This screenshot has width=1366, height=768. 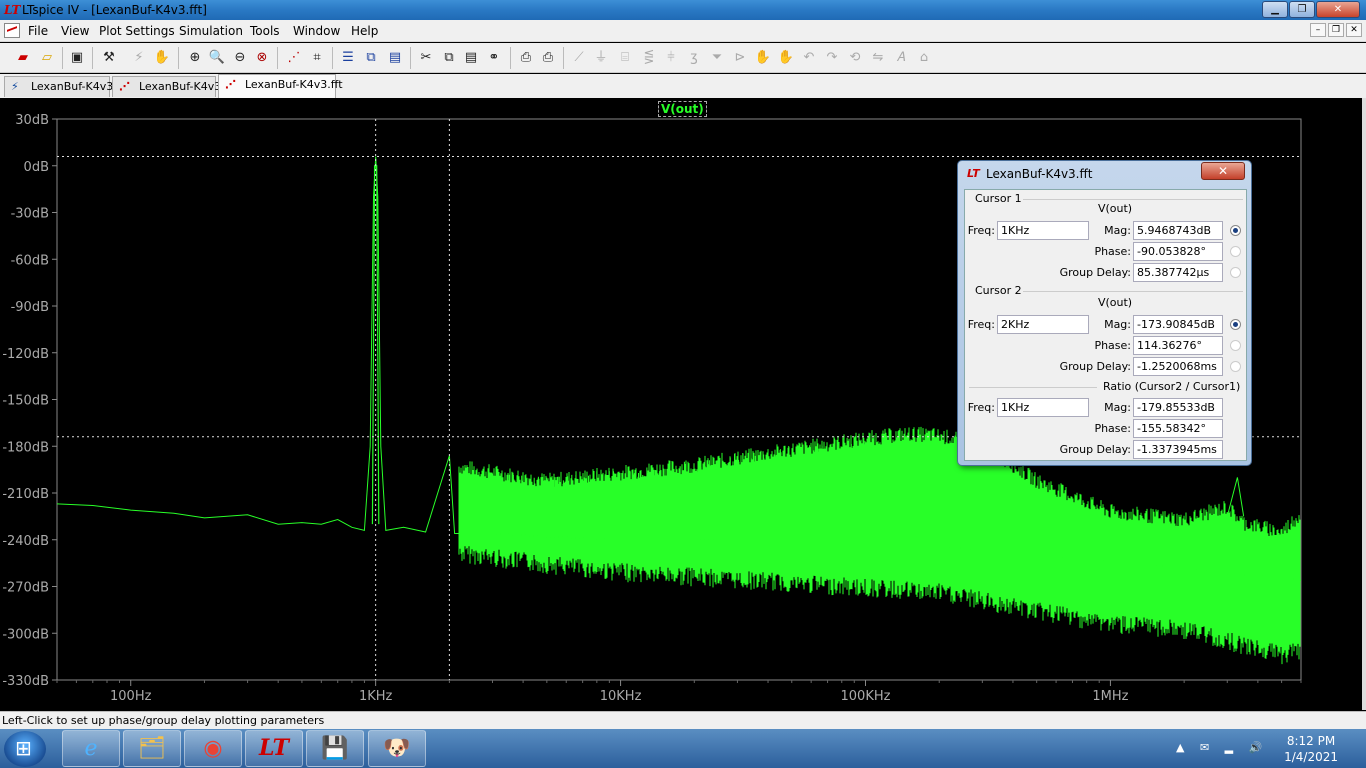 I want to click on move-icon: ✋, so click(x=763, y=58).